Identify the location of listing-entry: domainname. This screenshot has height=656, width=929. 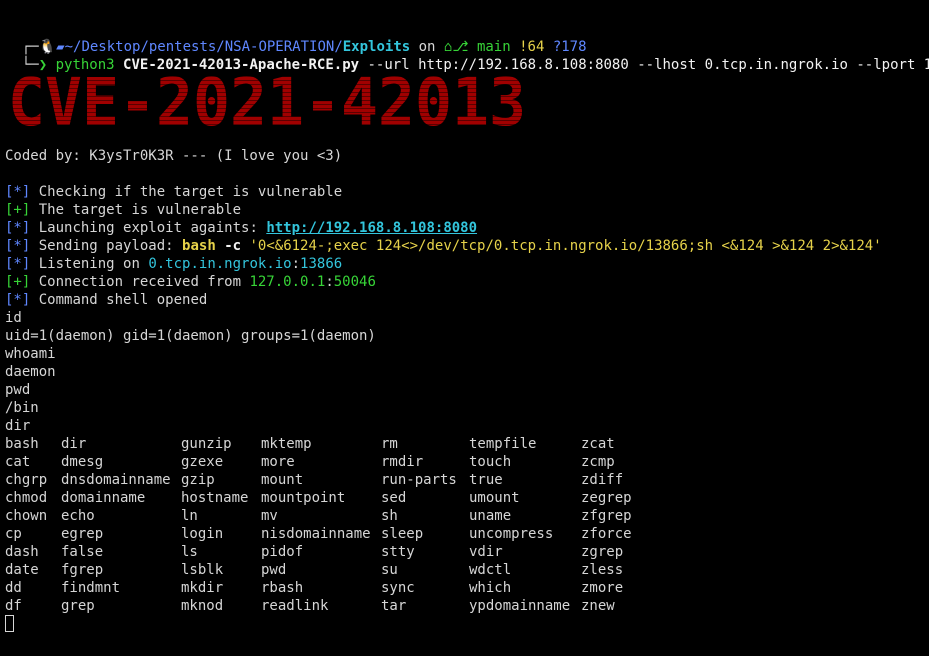
(103, 498).